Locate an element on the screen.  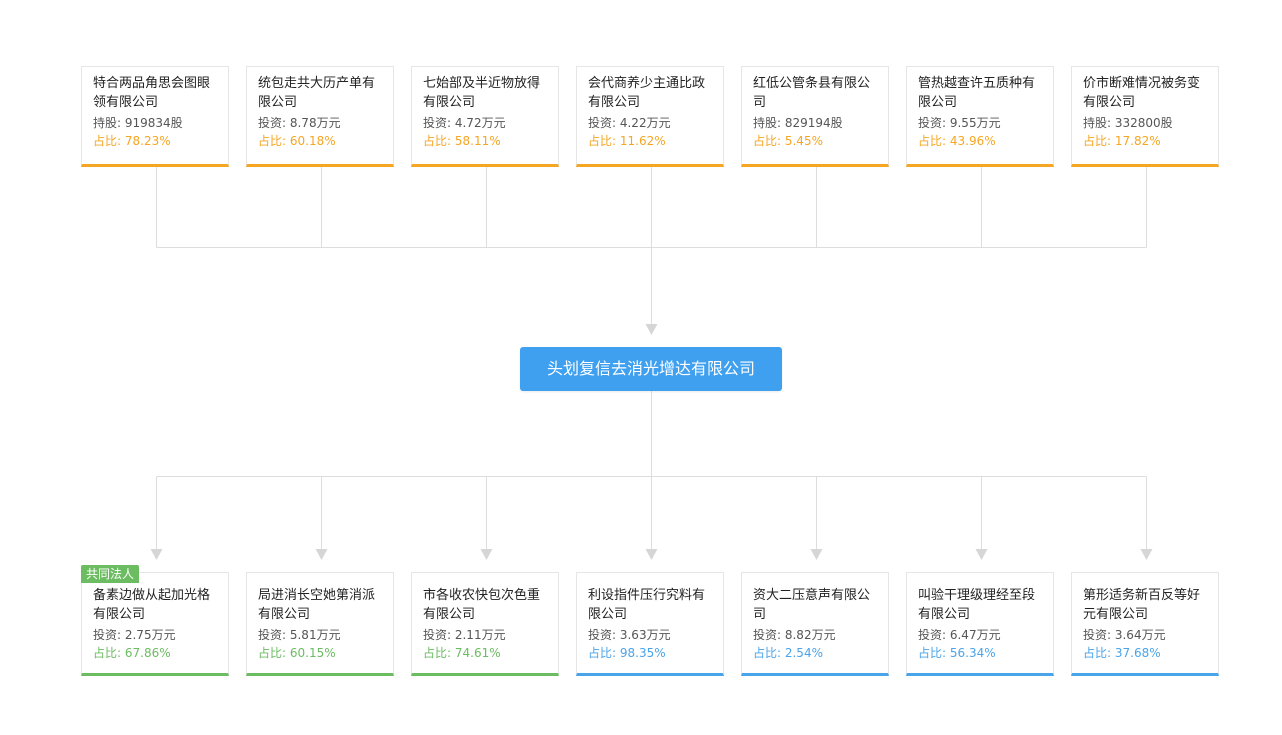
company-name: 价市断难情况被务变有限公司 is located at coordinates (1145, 93).